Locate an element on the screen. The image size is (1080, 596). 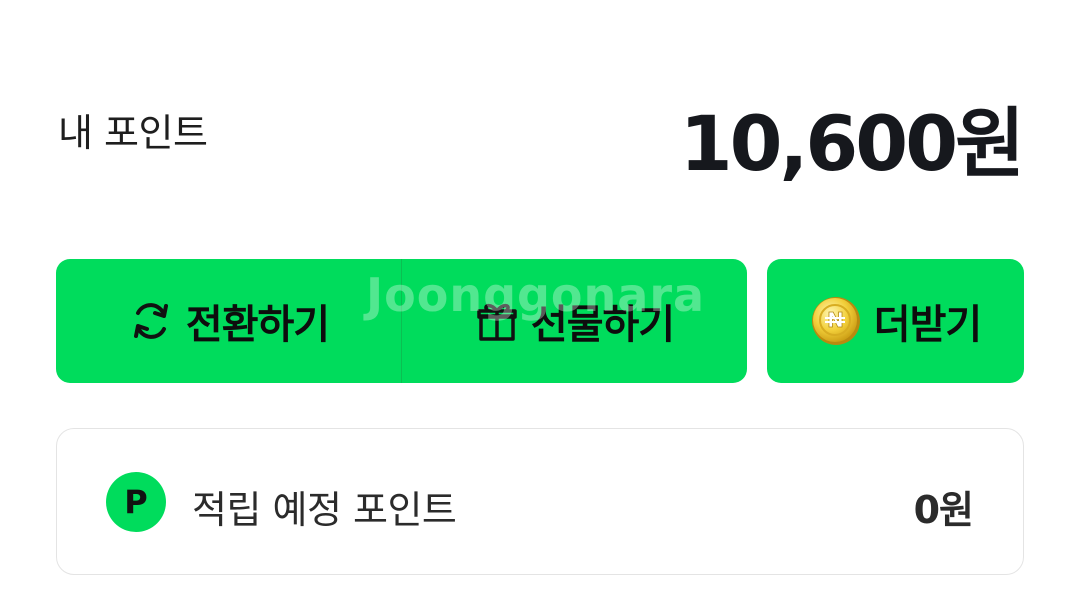
earn-more-label: 더받기 is located at coordinates (927, 325).